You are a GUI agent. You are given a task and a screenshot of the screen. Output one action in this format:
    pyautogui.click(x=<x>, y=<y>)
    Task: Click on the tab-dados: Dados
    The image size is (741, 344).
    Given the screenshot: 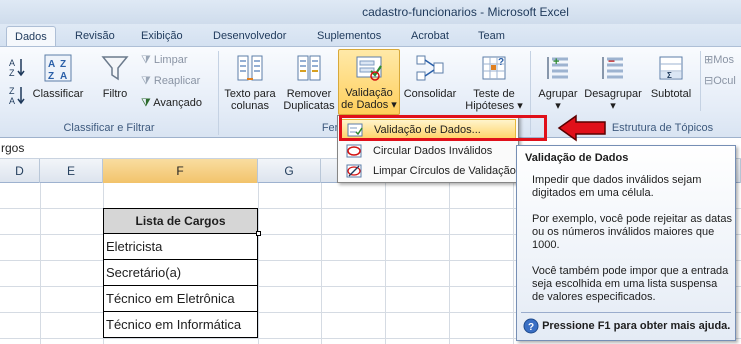 What is the action you would take?
    pyautogui.click(x=31, y=36)
    